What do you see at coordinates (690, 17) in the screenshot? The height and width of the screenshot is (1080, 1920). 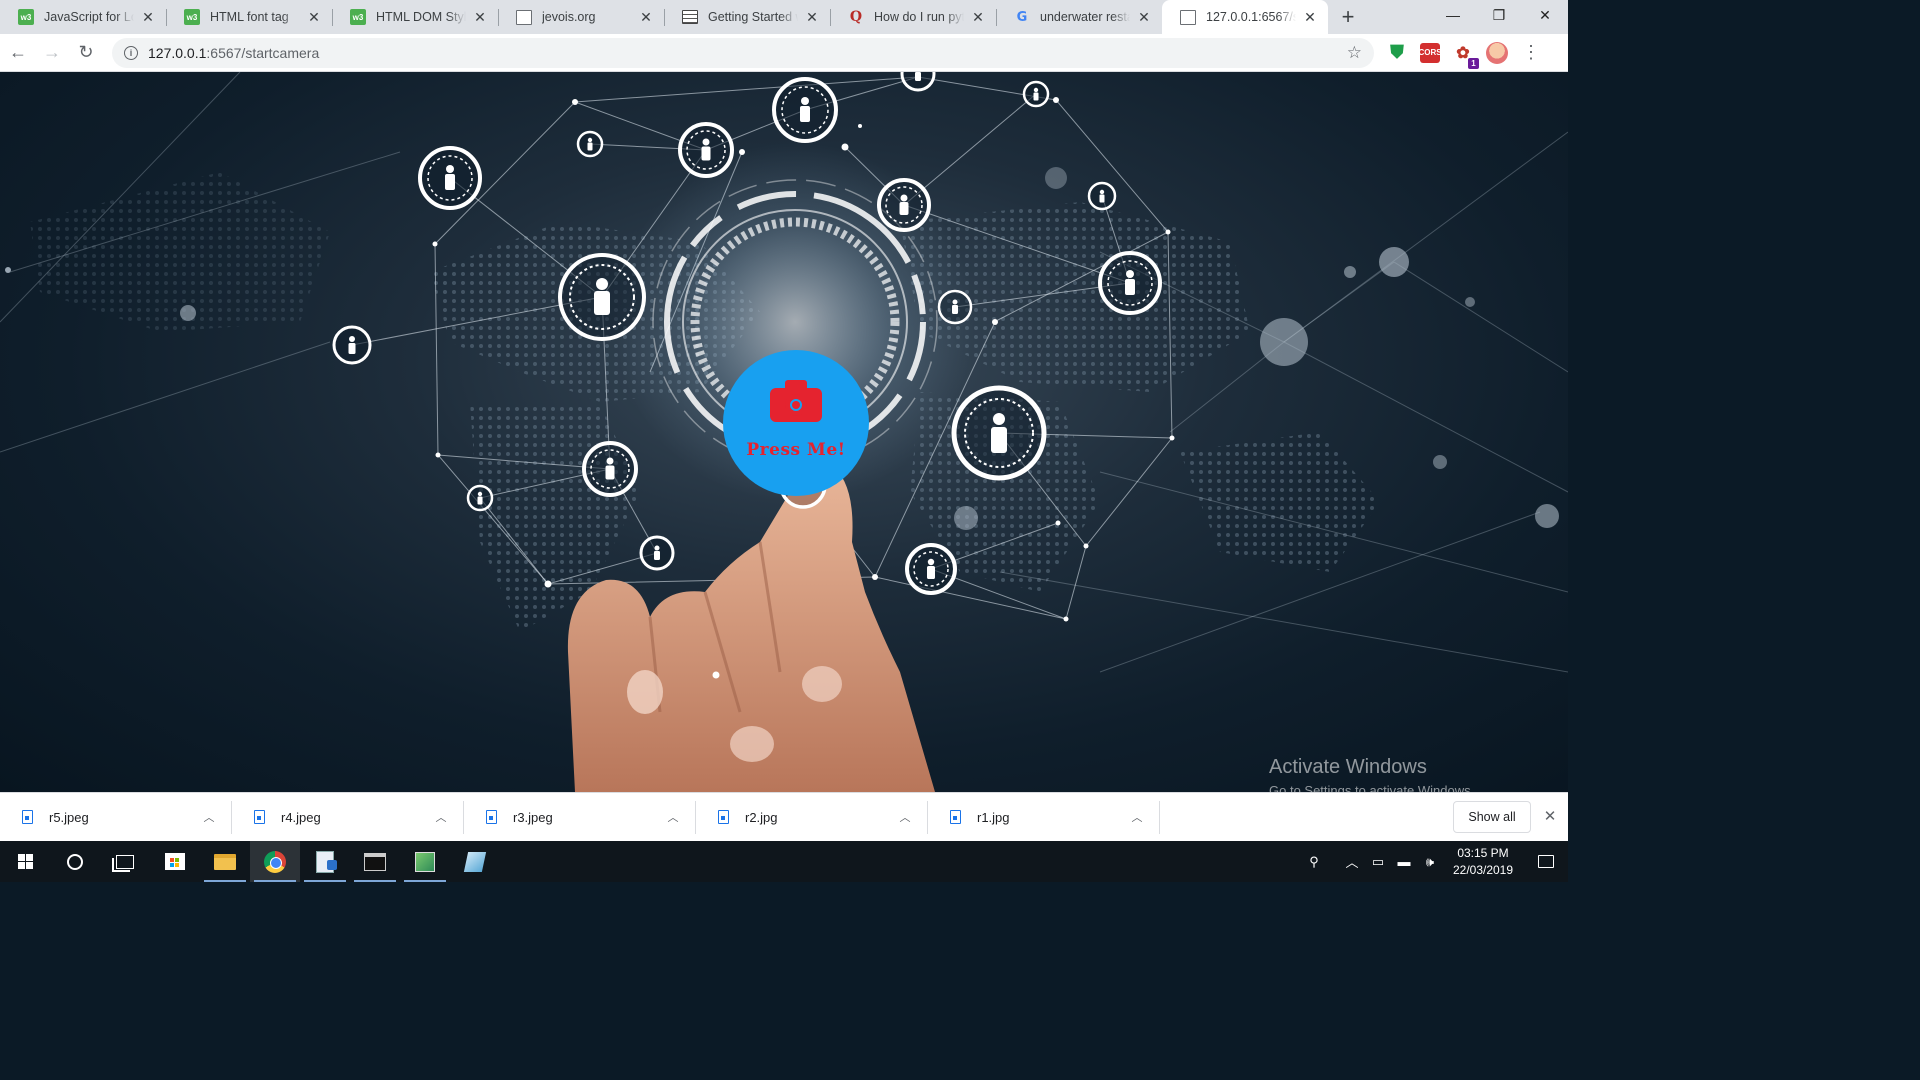 I see `book-icon` at bounding box center [690, 17].